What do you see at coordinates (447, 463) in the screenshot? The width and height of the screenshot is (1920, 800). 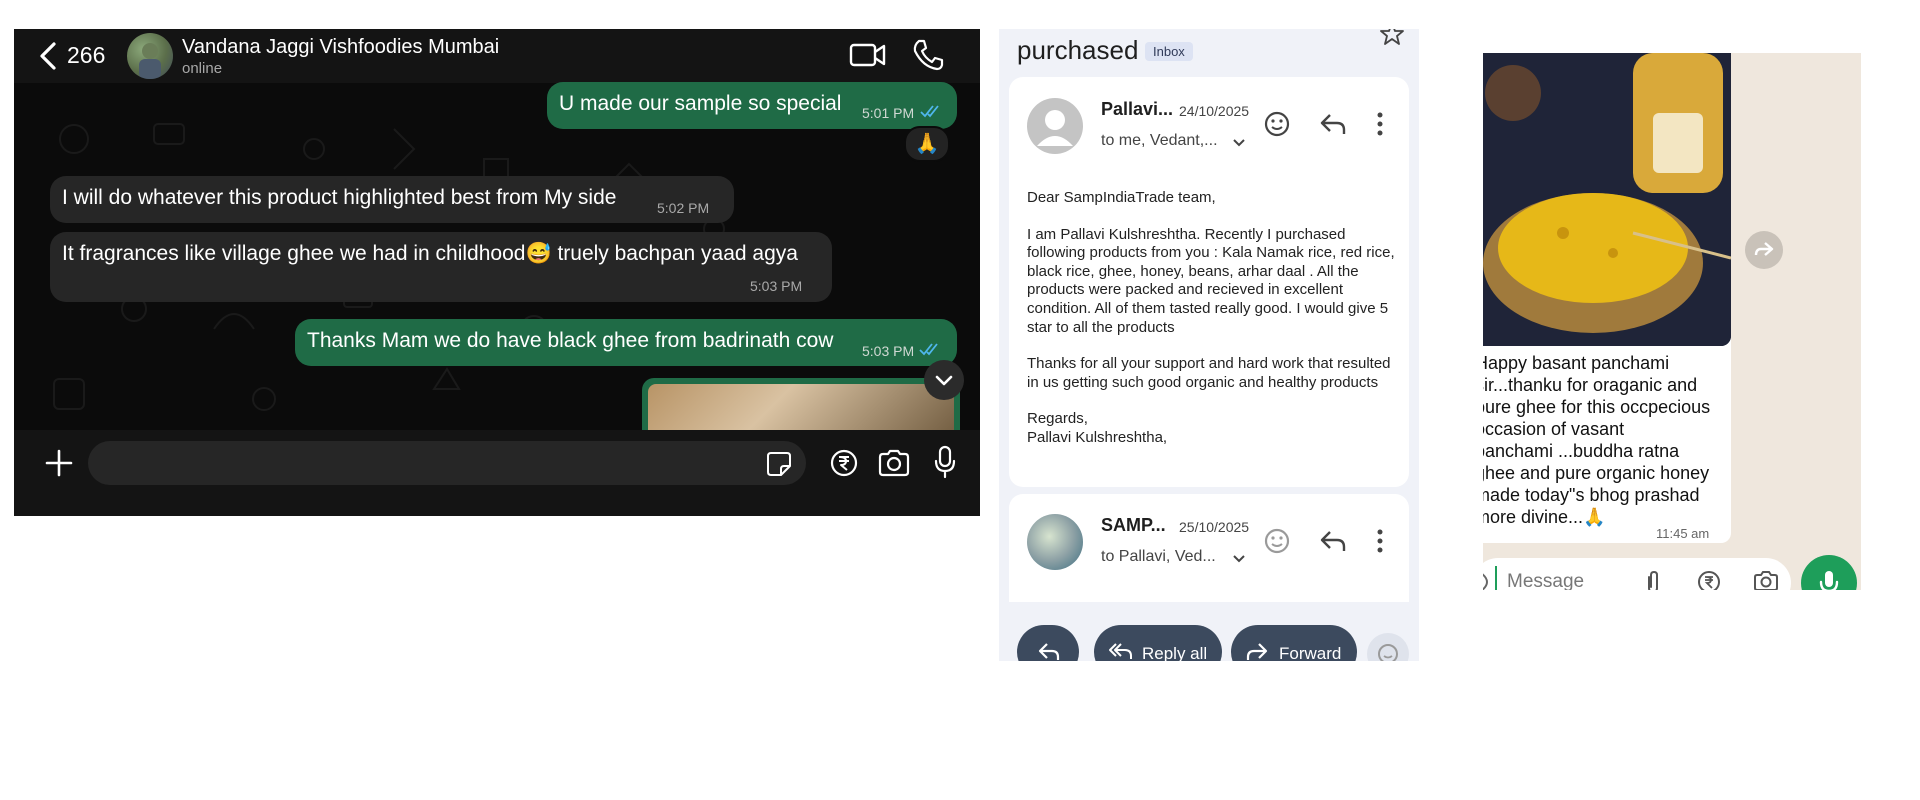 I see `message-input` at bounding box center [447, 463].